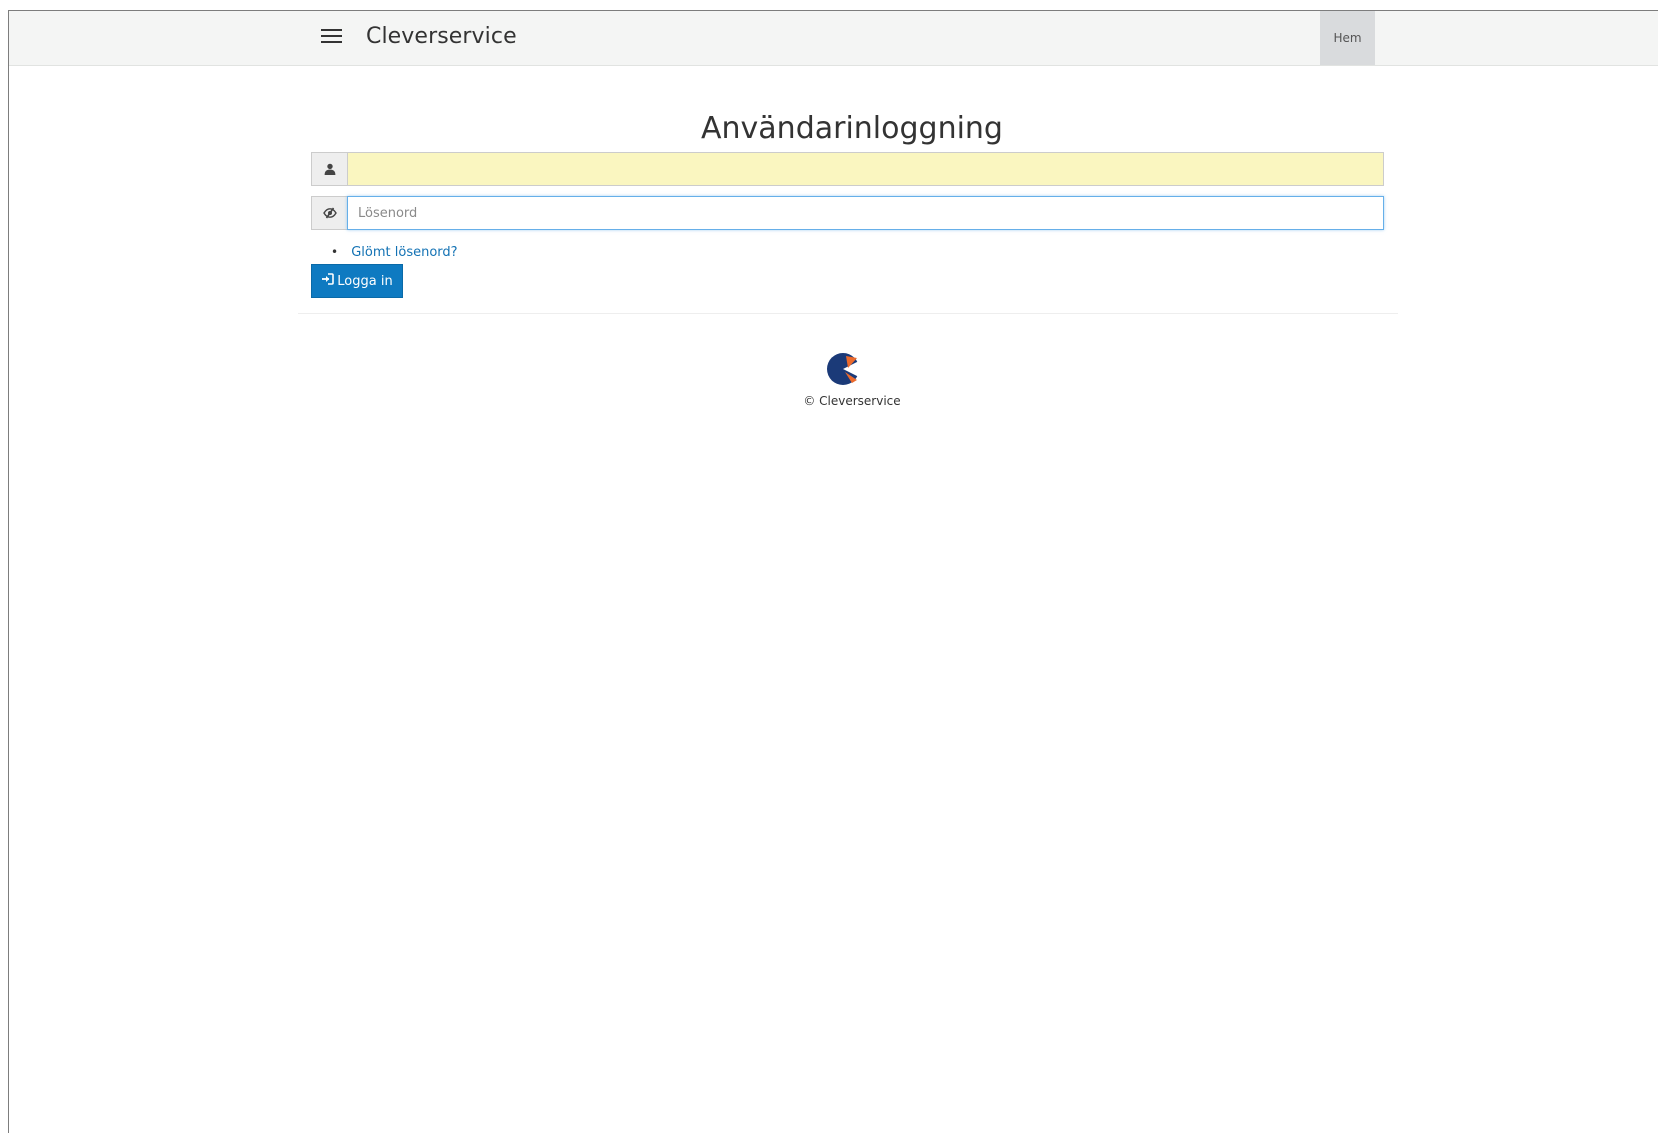 The width and height of the screenshot is (1659, 1133). What do you see at coordinates (441, 36) in the screenshot?
I see `brand-link: Cleverservice` at bounding box center [441, 36].